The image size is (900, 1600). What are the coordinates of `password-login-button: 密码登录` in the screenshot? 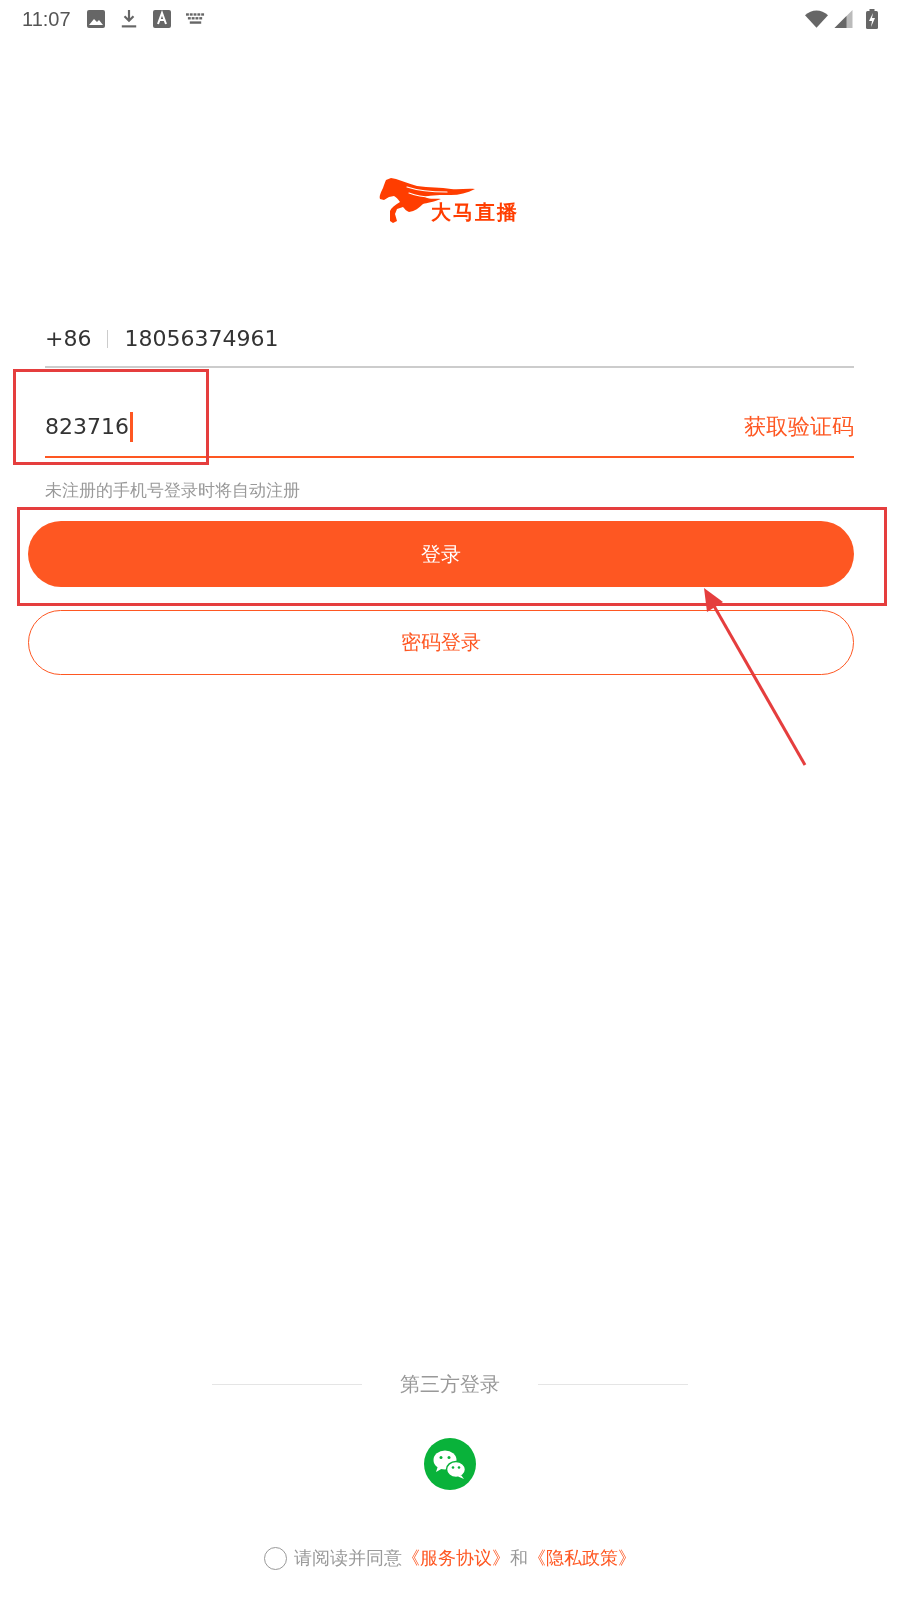 It's located at (441, 642).